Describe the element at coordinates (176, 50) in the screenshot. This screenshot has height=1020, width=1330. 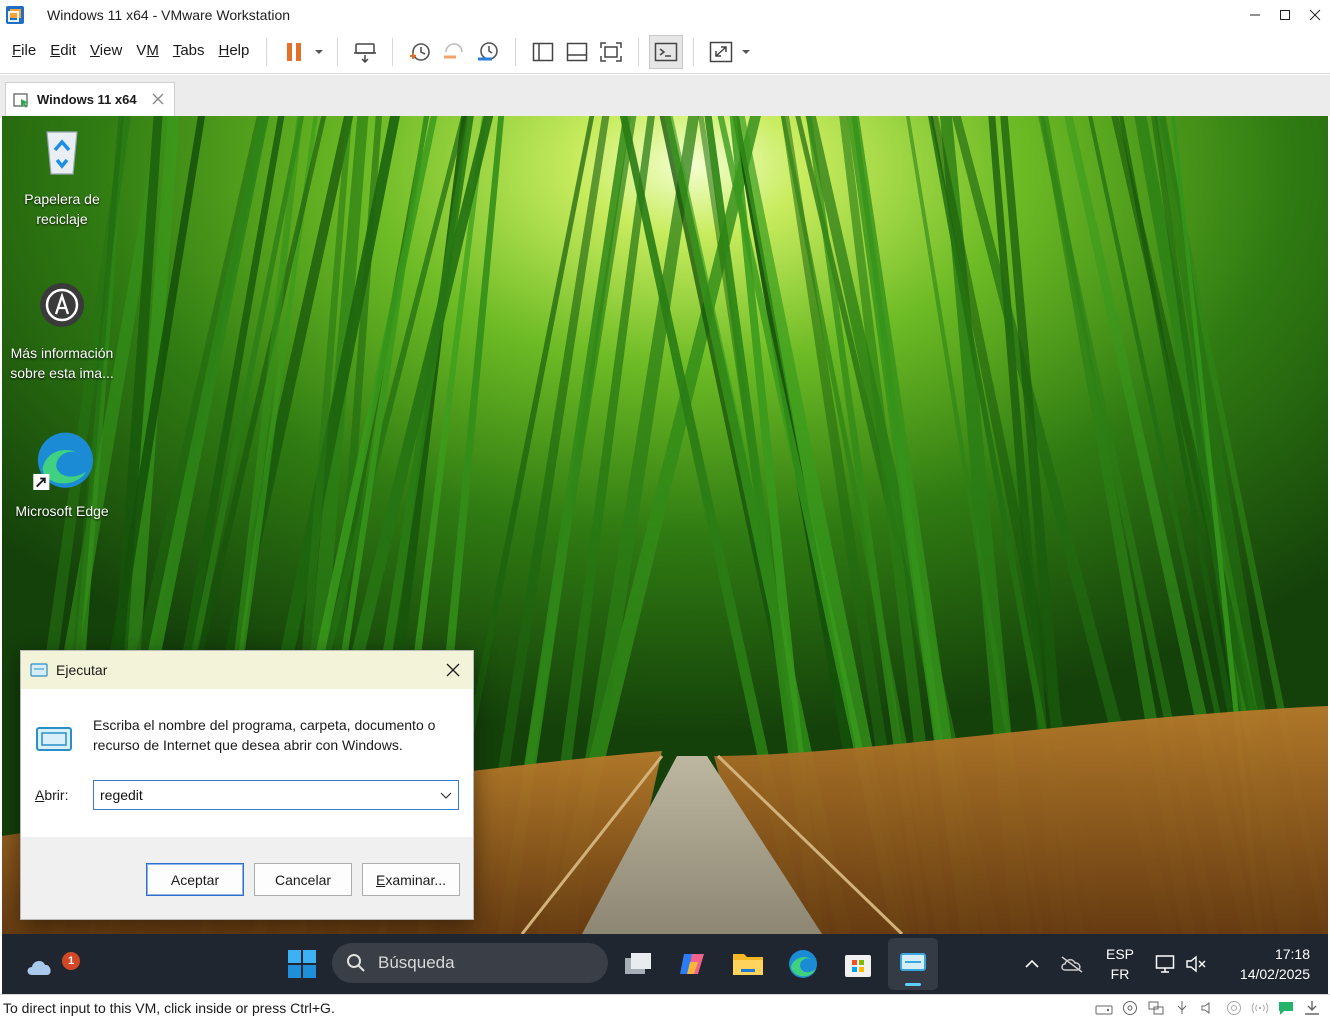
I see `menu-tabs-accel: T` at that location.